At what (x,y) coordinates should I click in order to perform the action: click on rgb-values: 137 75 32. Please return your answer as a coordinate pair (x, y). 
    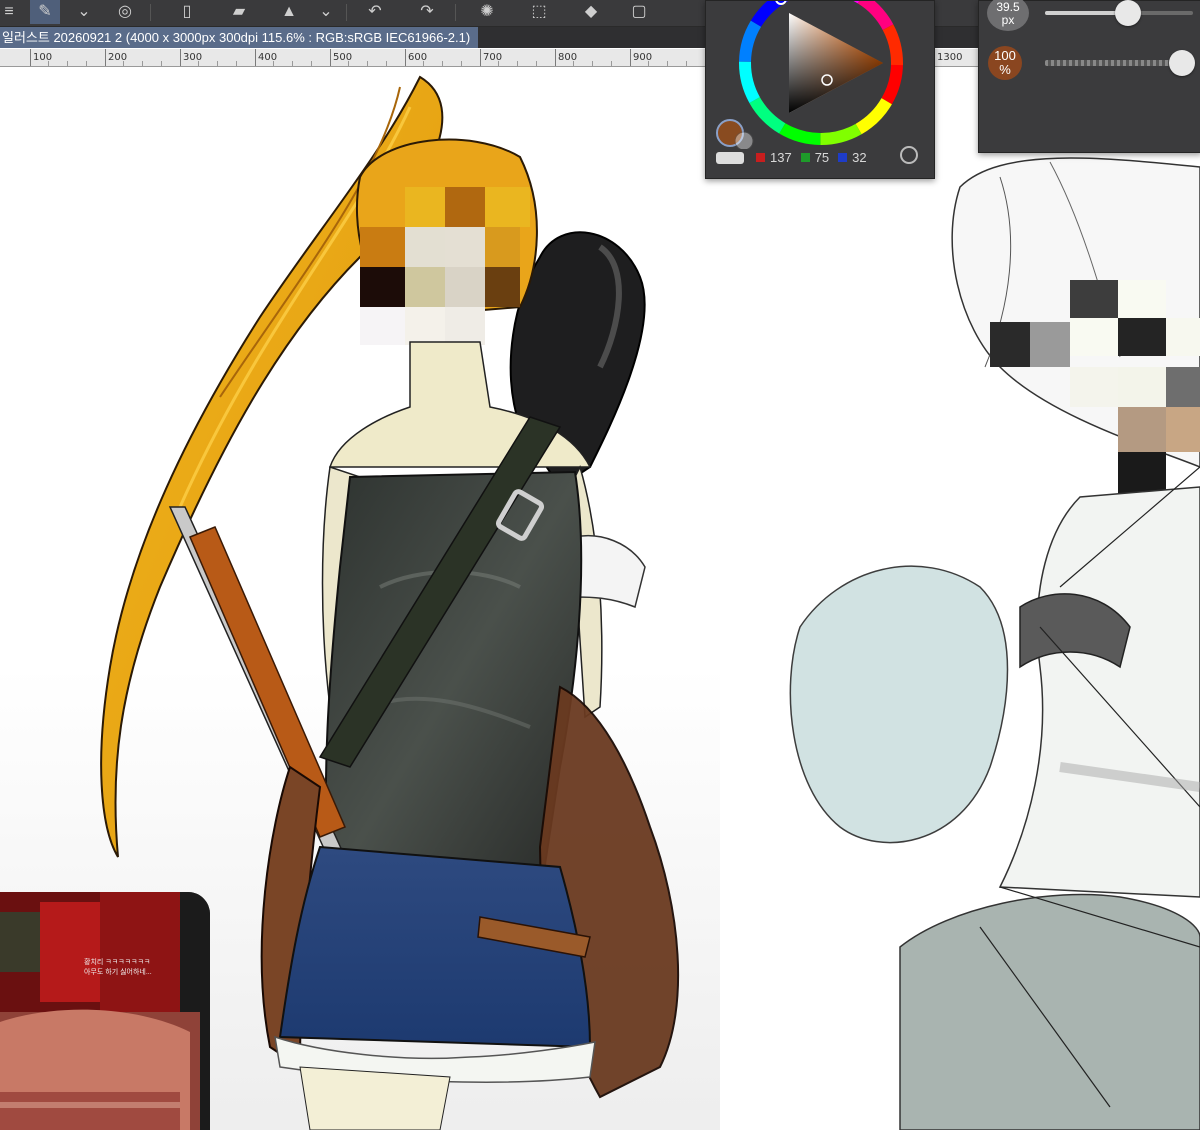
    Looking at the image, I should click on (811, 157).